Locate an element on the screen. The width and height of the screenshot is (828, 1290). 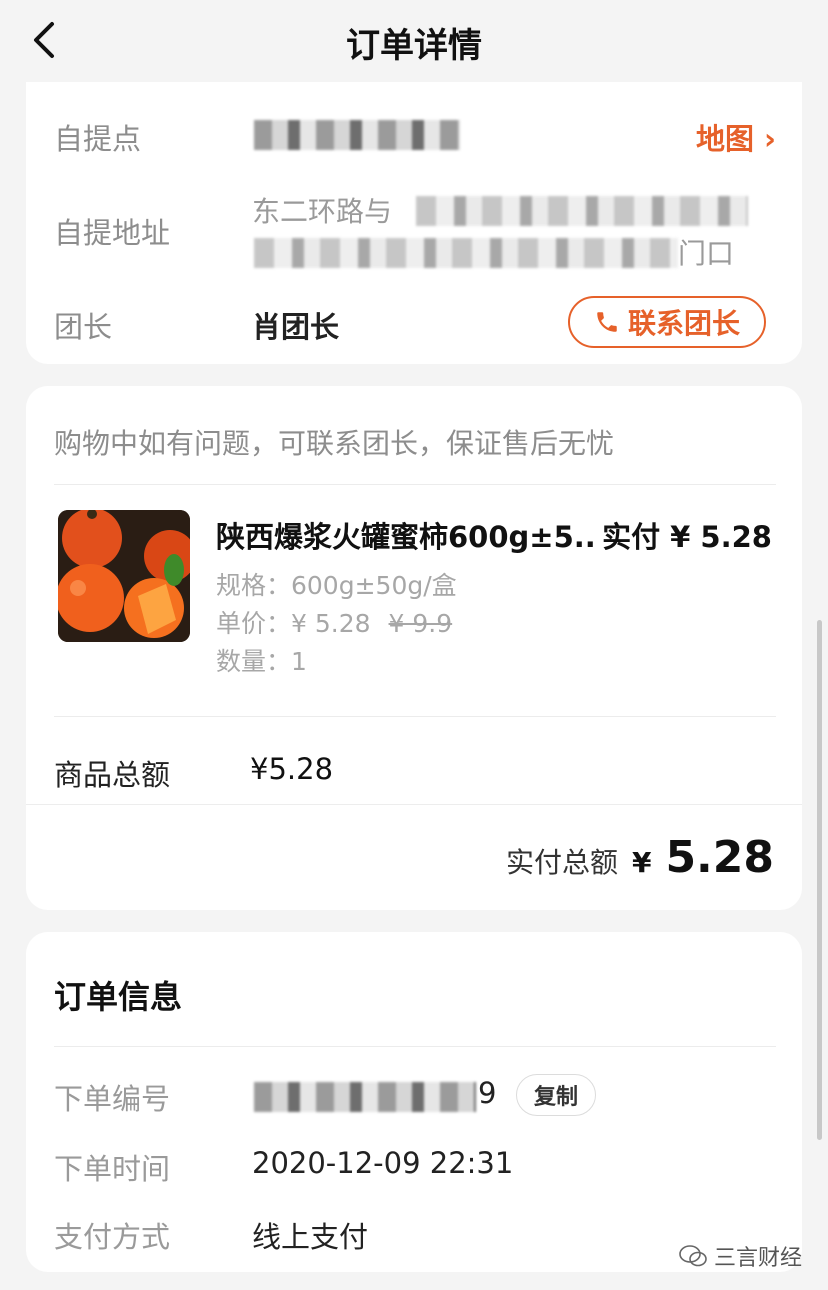
contact-leader-label: 联系团长 is located at coordinates (683, 323).